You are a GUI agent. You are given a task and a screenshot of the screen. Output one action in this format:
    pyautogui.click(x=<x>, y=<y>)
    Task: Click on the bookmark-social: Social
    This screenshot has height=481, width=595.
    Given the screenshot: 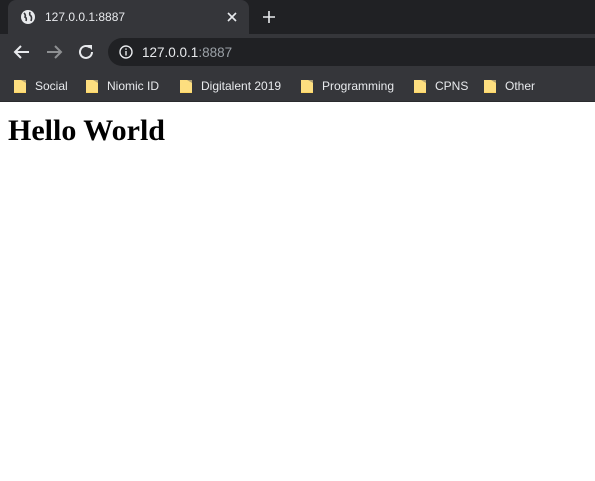 What is the action you would take?
    pyautogui.click(x=41, y=86)
    